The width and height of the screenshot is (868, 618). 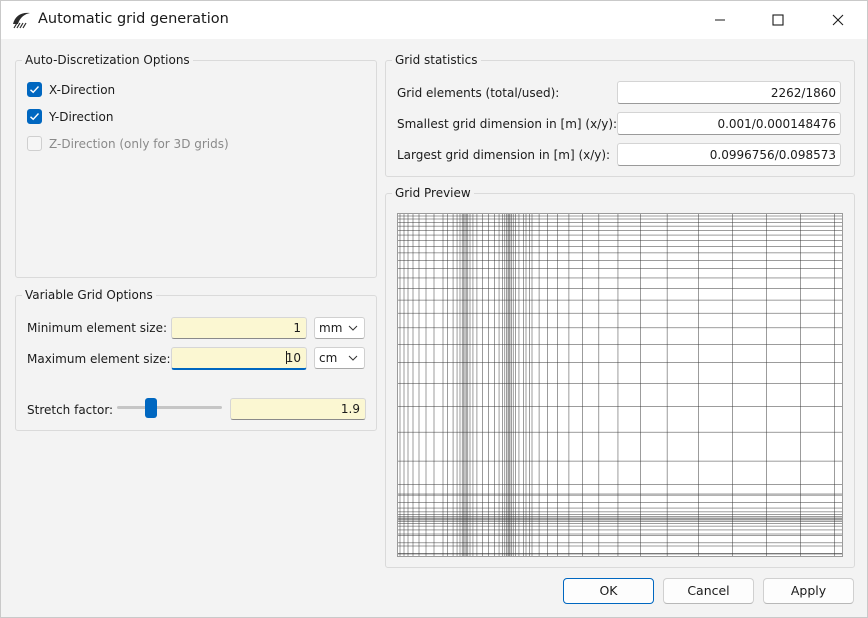 I want to click on close-button, so click(x=838, y=20).